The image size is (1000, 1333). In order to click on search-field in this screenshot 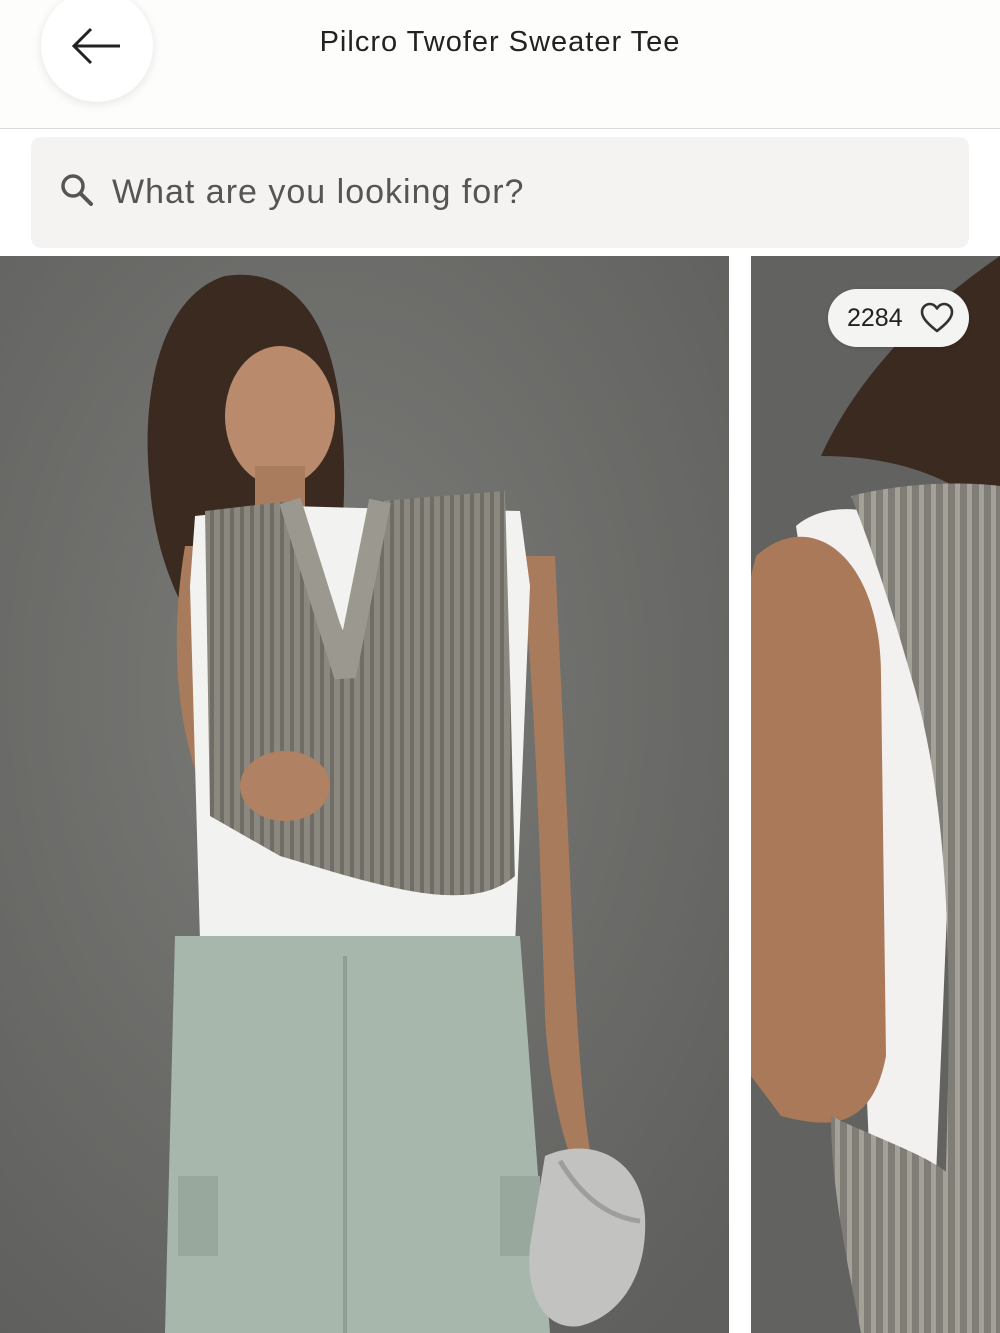, I will do `click(500, 192)`.